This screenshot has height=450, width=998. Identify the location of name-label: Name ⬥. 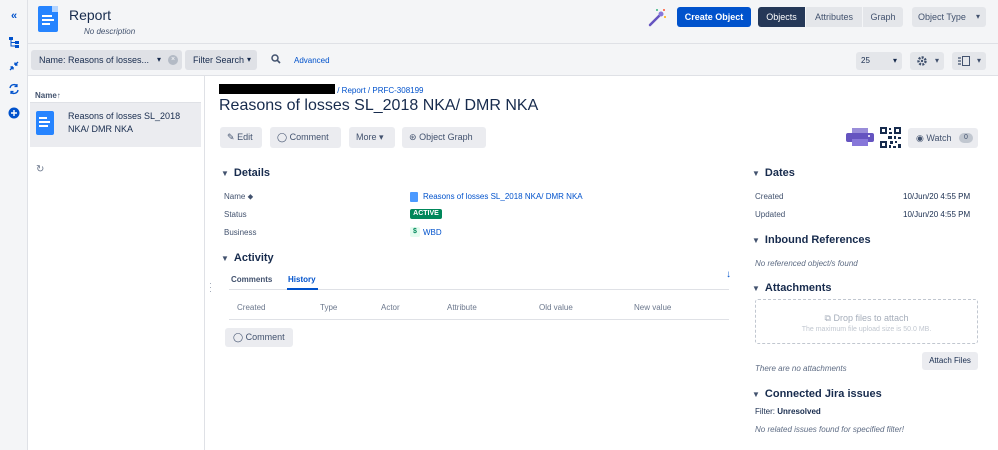
(238, 197).